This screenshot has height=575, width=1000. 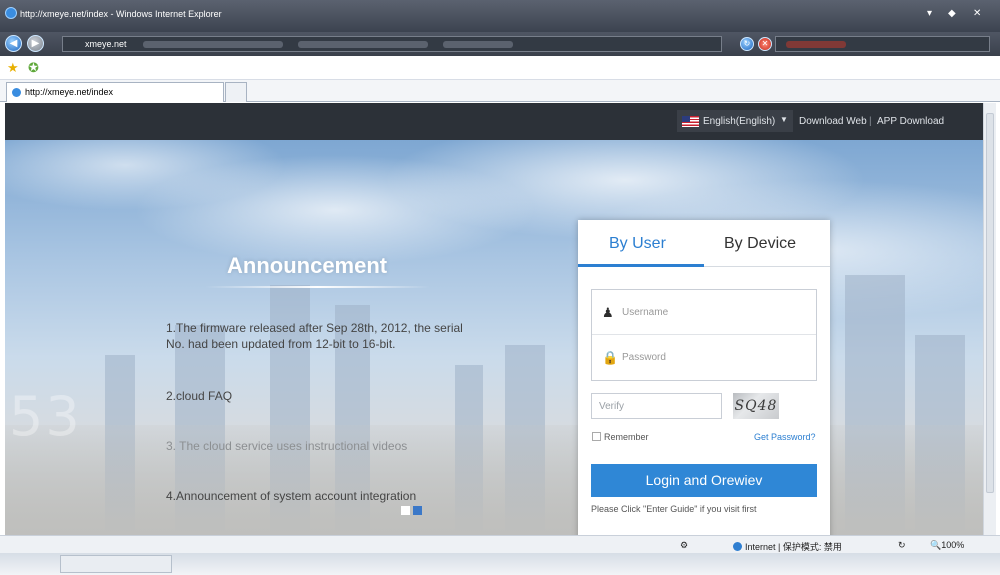 I want to click on taskbar, so click(x=500, y=564).